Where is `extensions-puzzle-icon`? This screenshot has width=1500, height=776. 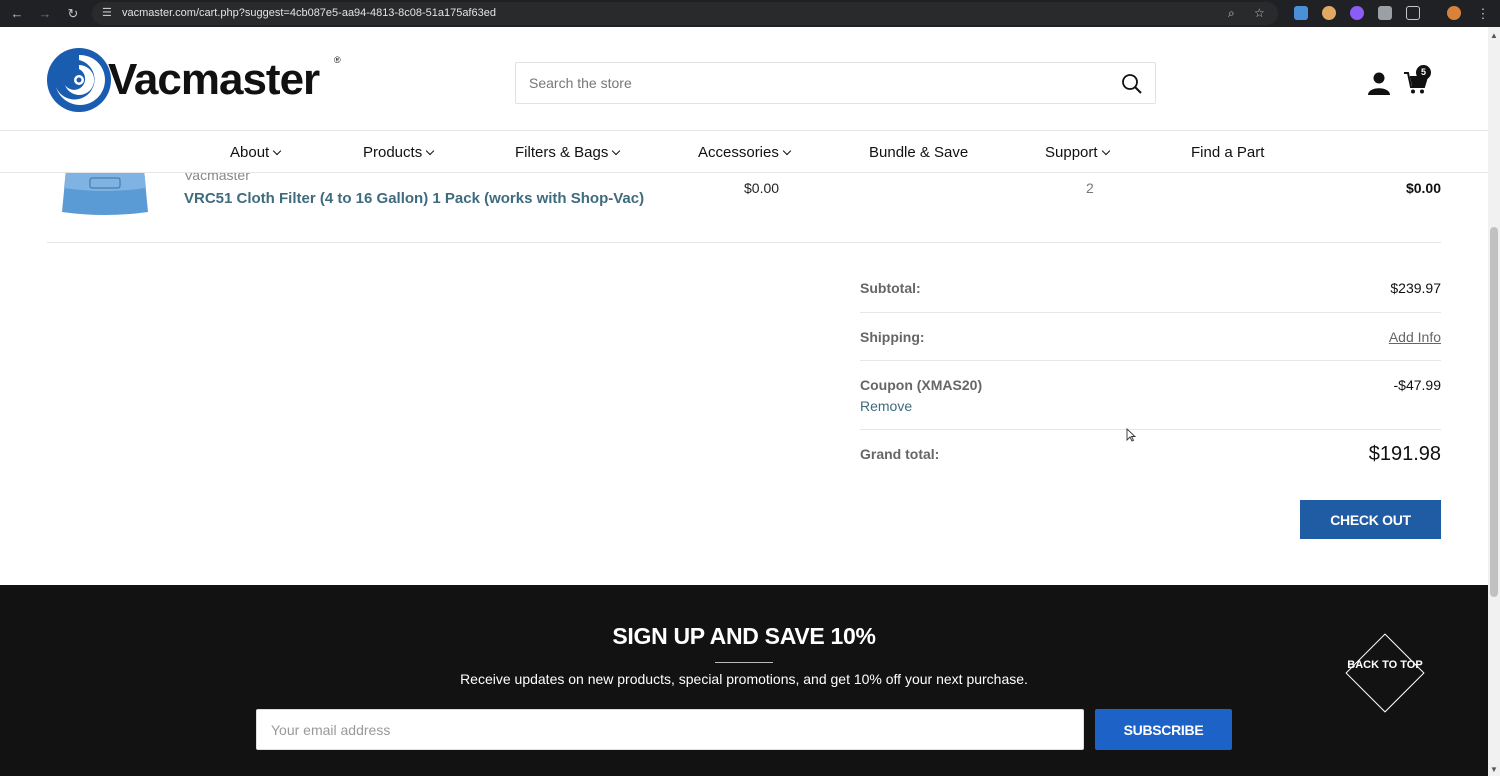
extensions-puzzle-icon is located at coordinates (1413, 13).